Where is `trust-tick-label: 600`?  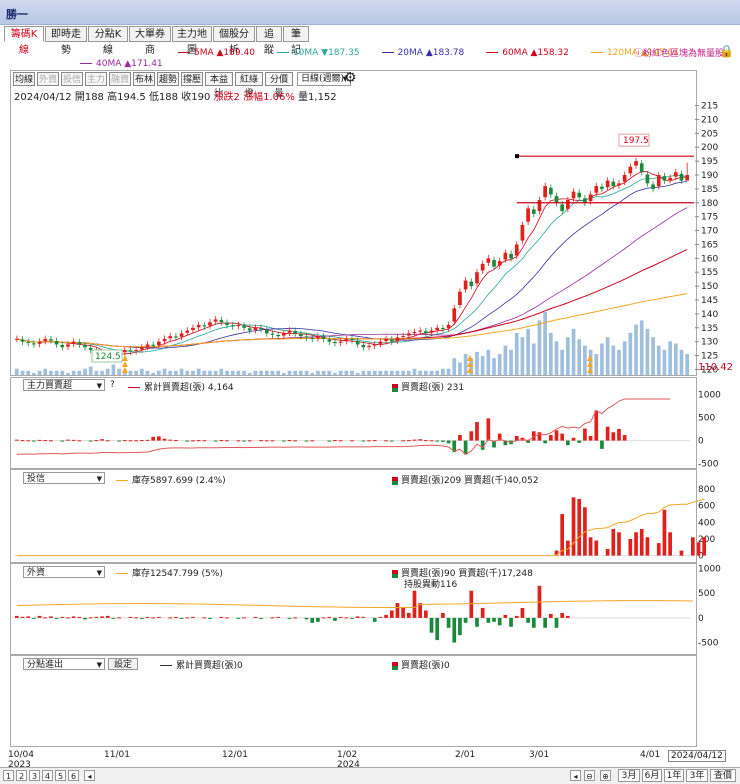
trust-tick-label: 600 is located at coordinates (706, 507).